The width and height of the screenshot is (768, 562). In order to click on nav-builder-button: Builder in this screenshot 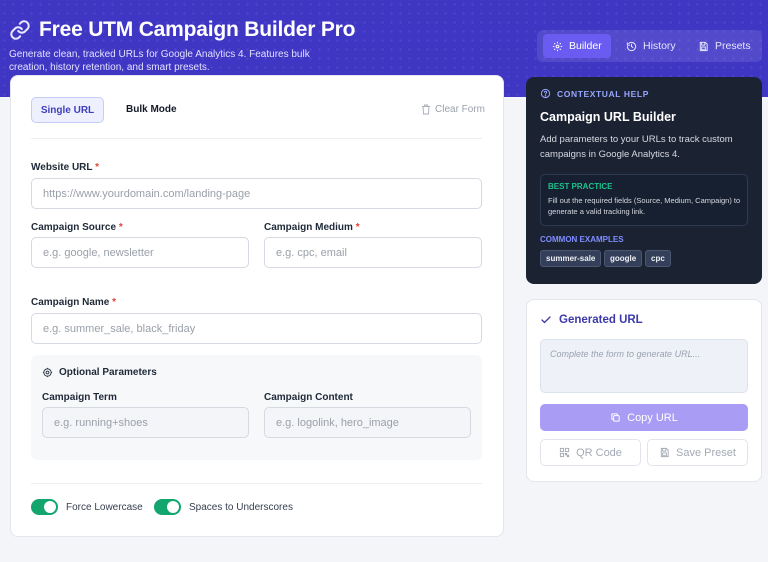, I will do `click(577, 46)`.